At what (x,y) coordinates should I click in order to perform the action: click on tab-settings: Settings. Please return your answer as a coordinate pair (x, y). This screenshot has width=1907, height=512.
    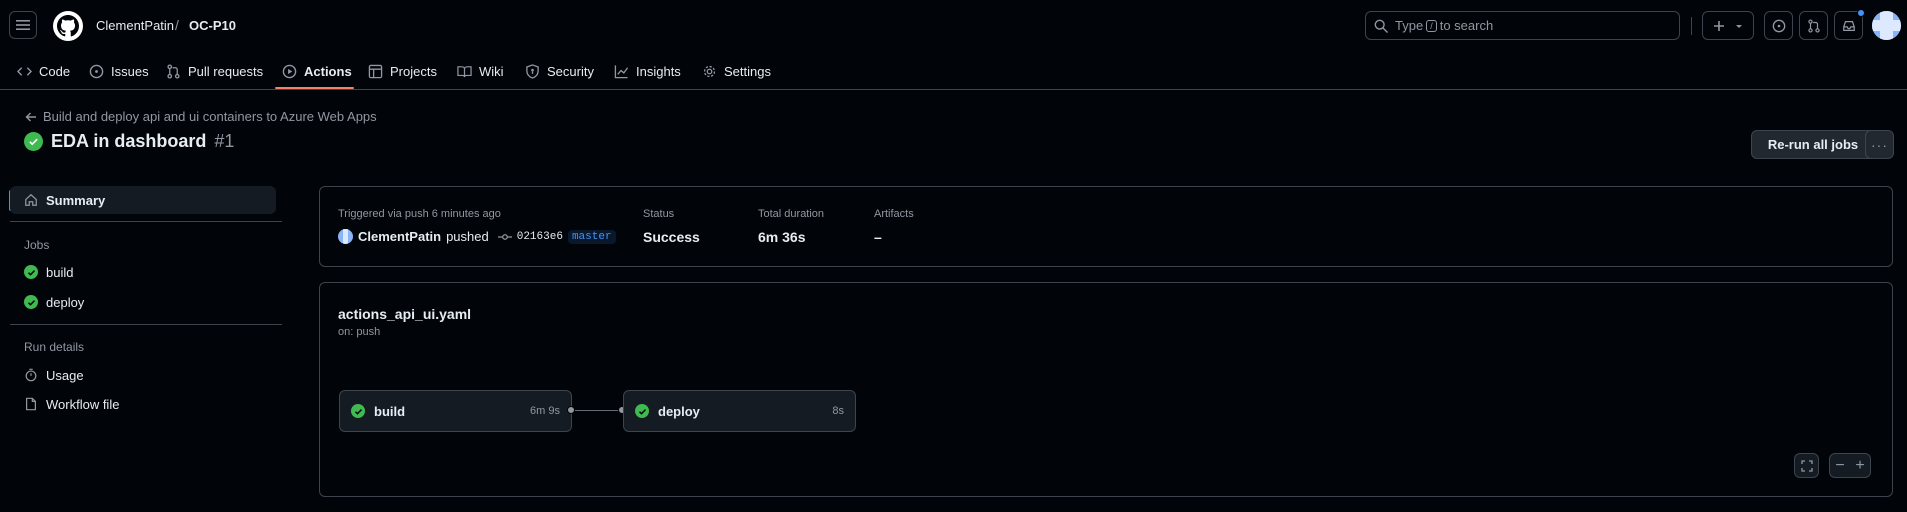
    Looking at the image, I should click on (736, 71).